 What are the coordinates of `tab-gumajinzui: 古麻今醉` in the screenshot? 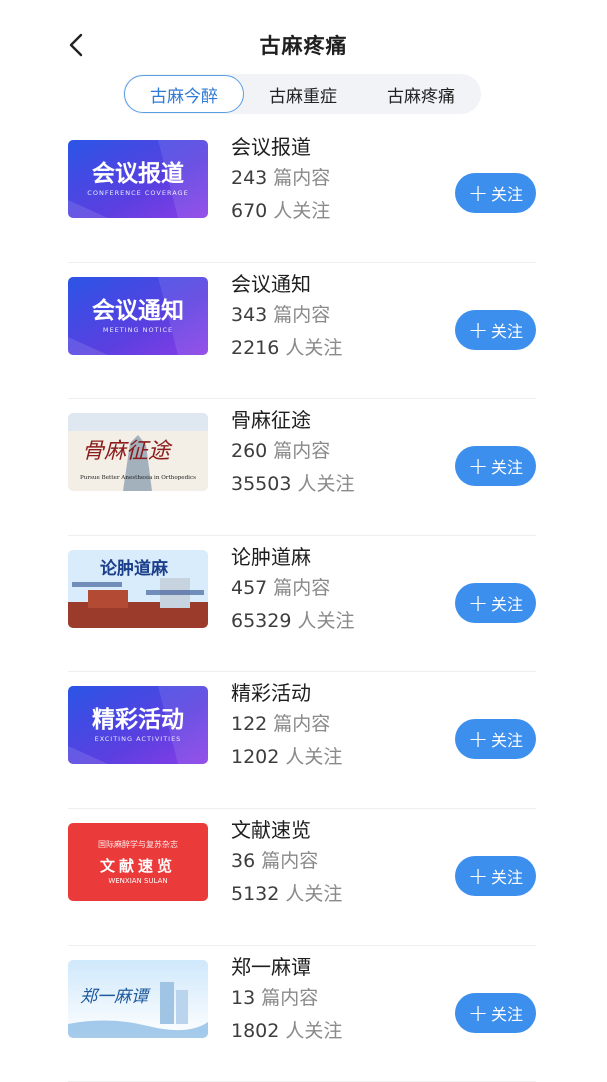 It's located at (184, 94).